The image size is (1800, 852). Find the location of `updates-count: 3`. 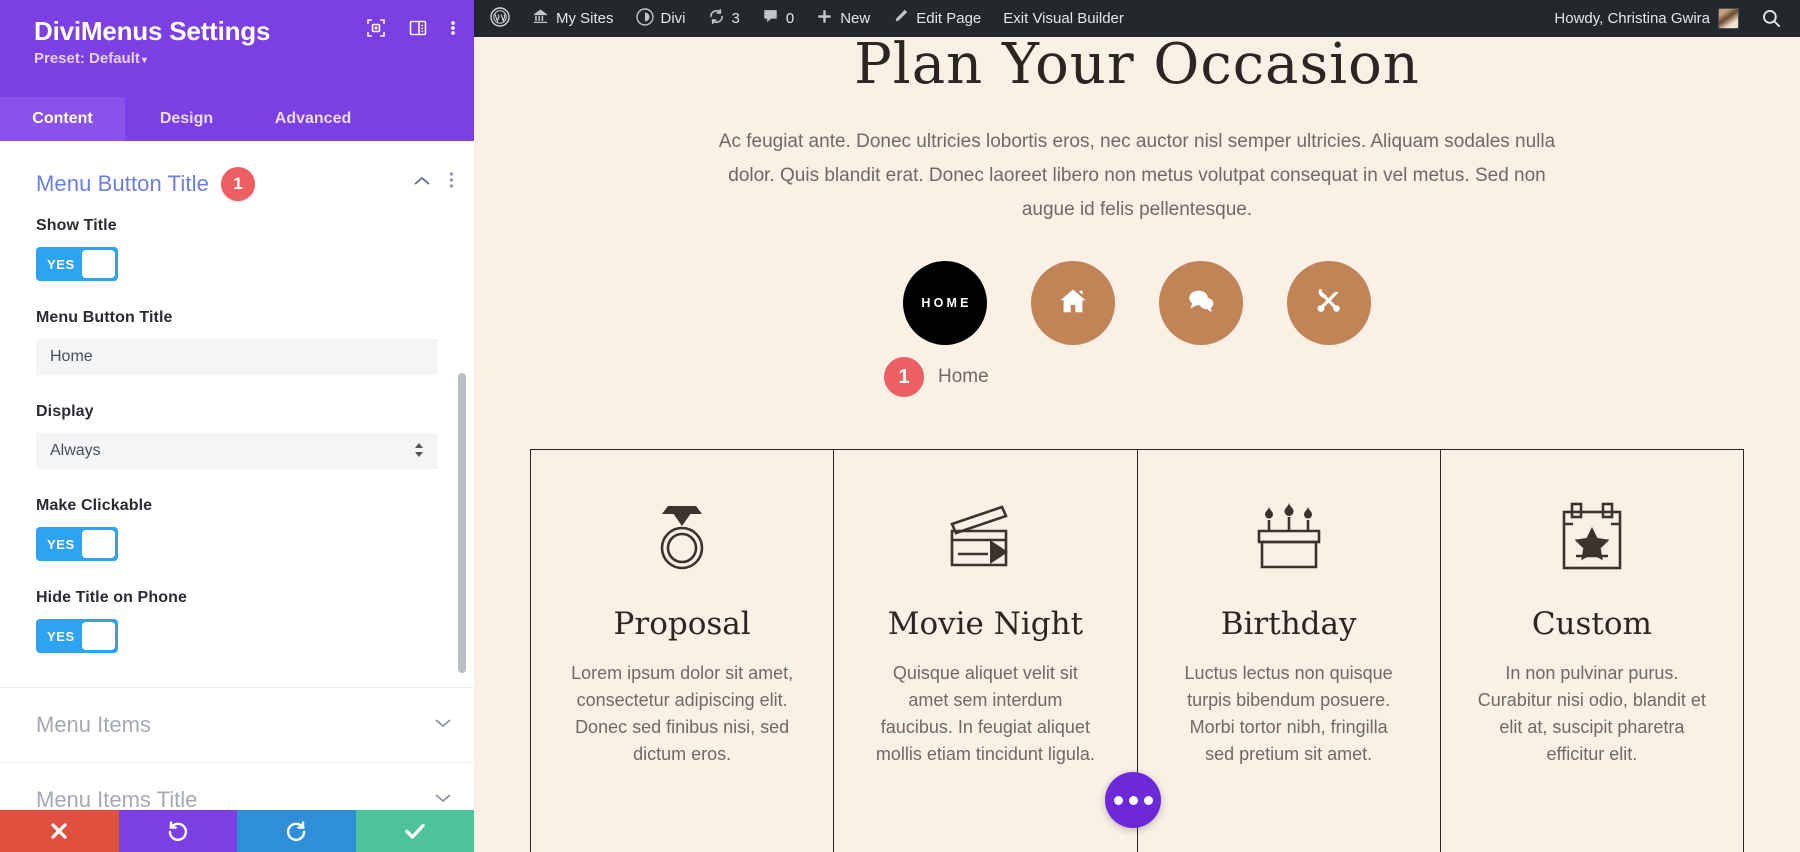

updates-count: 3 is located at coordinates (735, 18).